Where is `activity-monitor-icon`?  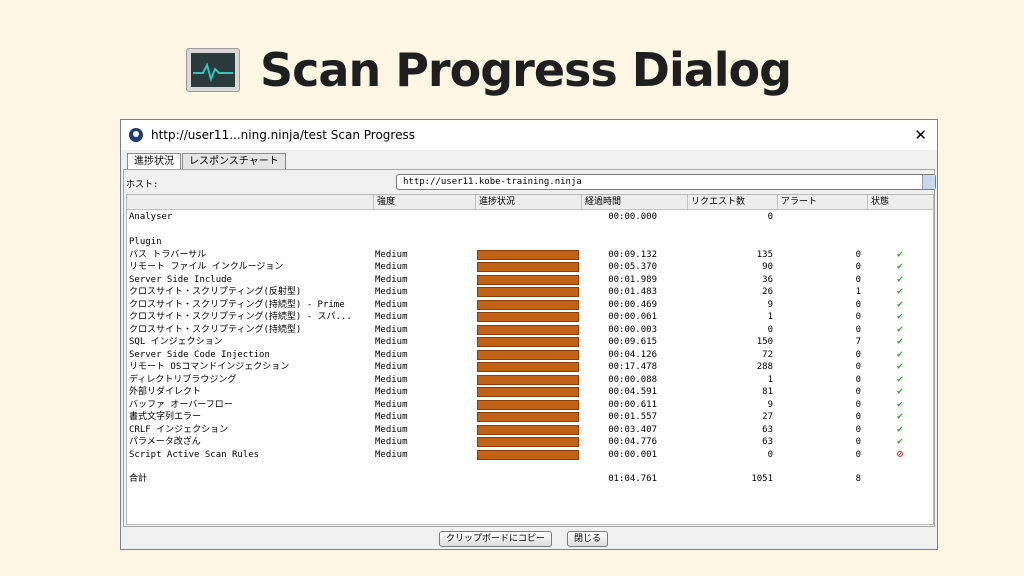
activity-monitor-icon is located at coordinates (213, 70).